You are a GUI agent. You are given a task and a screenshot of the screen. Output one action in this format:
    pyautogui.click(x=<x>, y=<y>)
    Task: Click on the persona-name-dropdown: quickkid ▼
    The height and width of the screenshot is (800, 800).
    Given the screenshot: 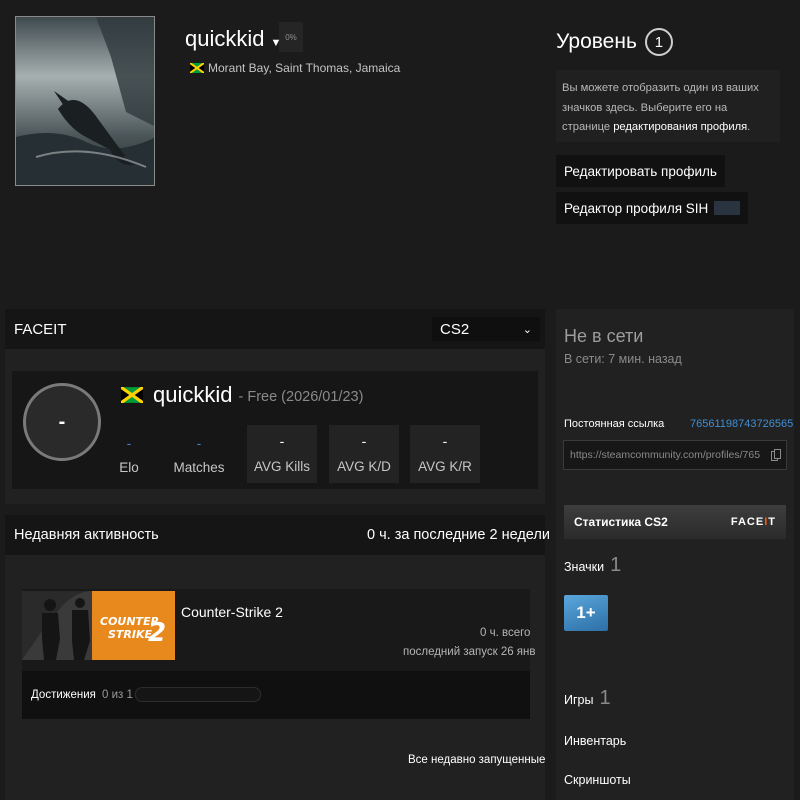 What is the action you would take?
    pyautogui.click(x=233, y=39)
    